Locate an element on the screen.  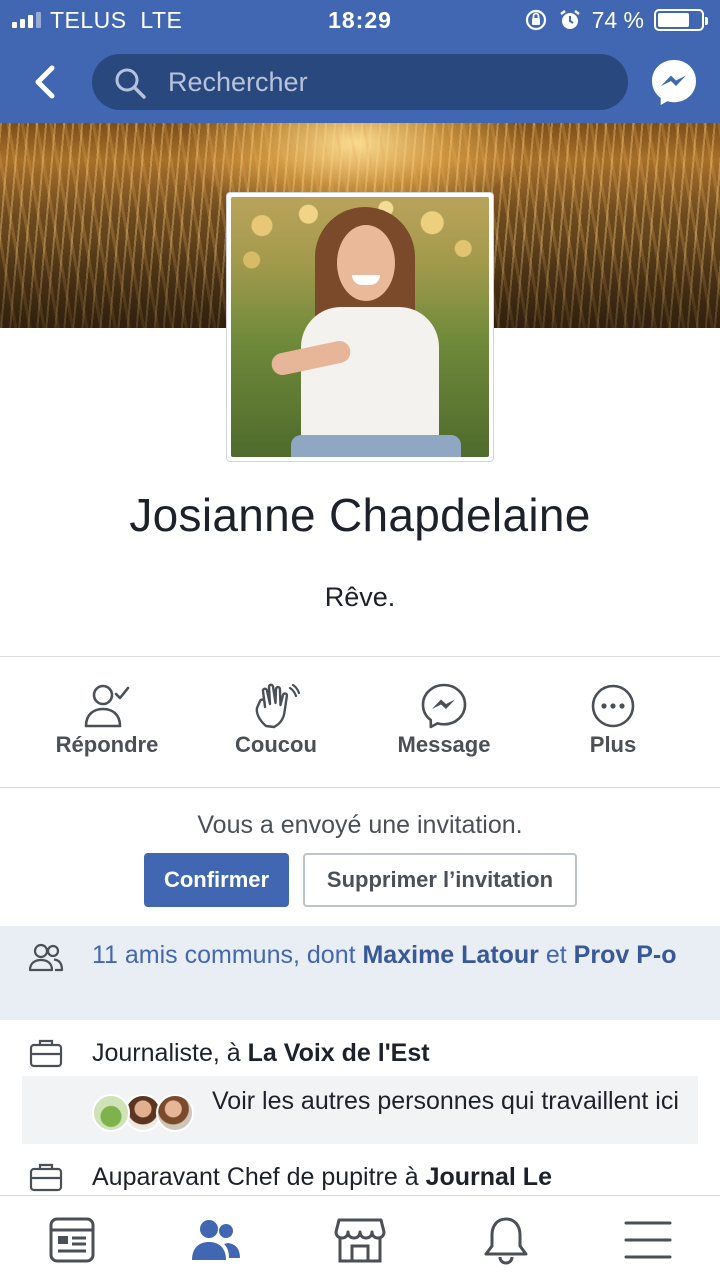
battery-icon is located at coordinates (681, 20).